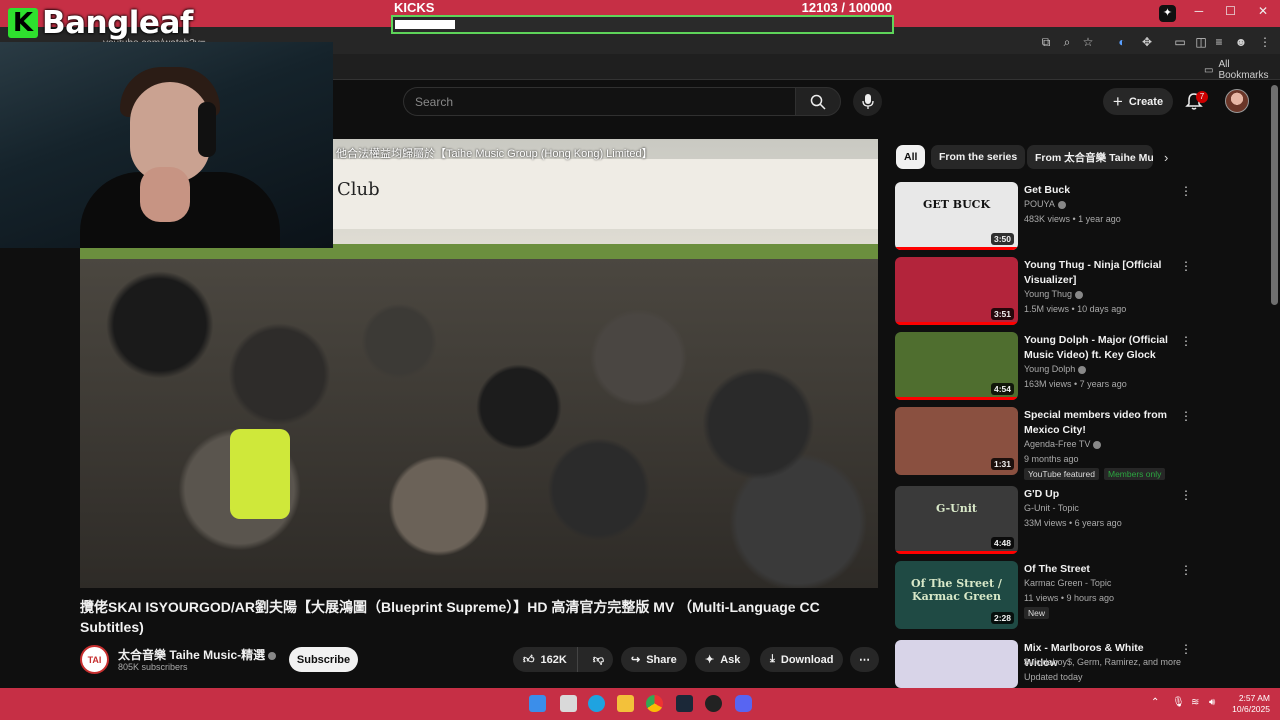 The image size is (1280, 720). I want to click on recommendation-channel: POUYA, so click(1045, 204).